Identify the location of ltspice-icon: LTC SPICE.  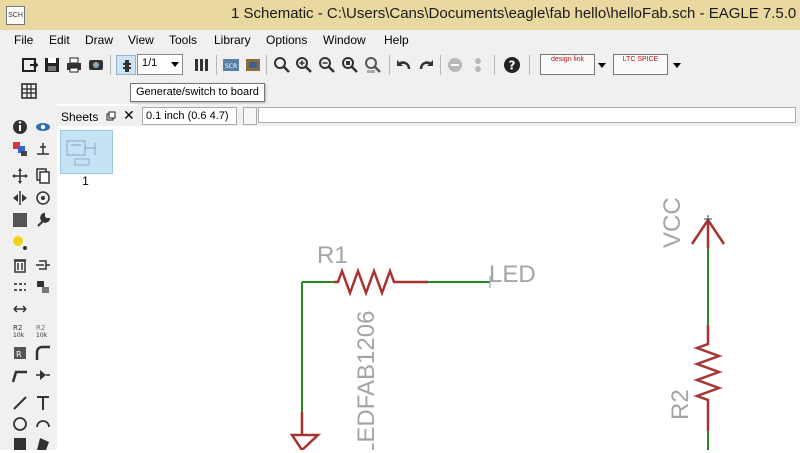
(640, 64).